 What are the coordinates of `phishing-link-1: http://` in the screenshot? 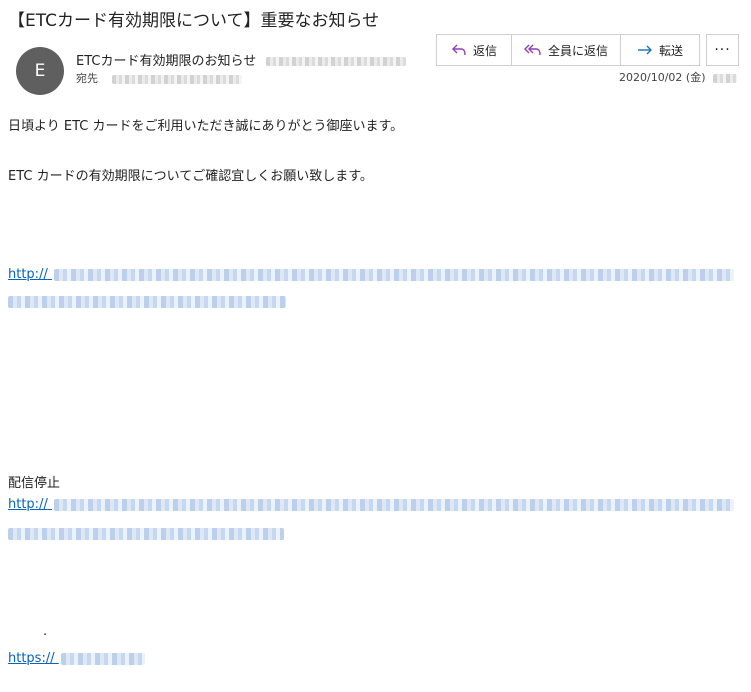 It's located at (371, 274).